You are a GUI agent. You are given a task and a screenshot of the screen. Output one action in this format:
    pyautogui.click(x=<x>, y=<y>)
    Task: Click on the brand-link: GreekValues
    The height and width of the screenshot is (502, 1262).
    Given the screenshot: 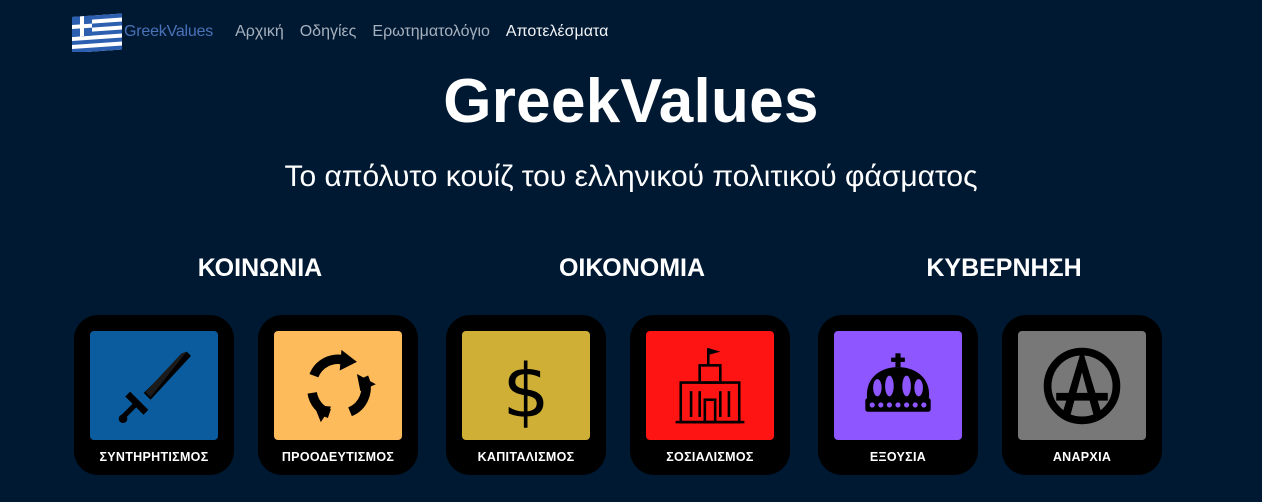 What is the action you would take?
    pyautogui.click(x=142, y=32)
    